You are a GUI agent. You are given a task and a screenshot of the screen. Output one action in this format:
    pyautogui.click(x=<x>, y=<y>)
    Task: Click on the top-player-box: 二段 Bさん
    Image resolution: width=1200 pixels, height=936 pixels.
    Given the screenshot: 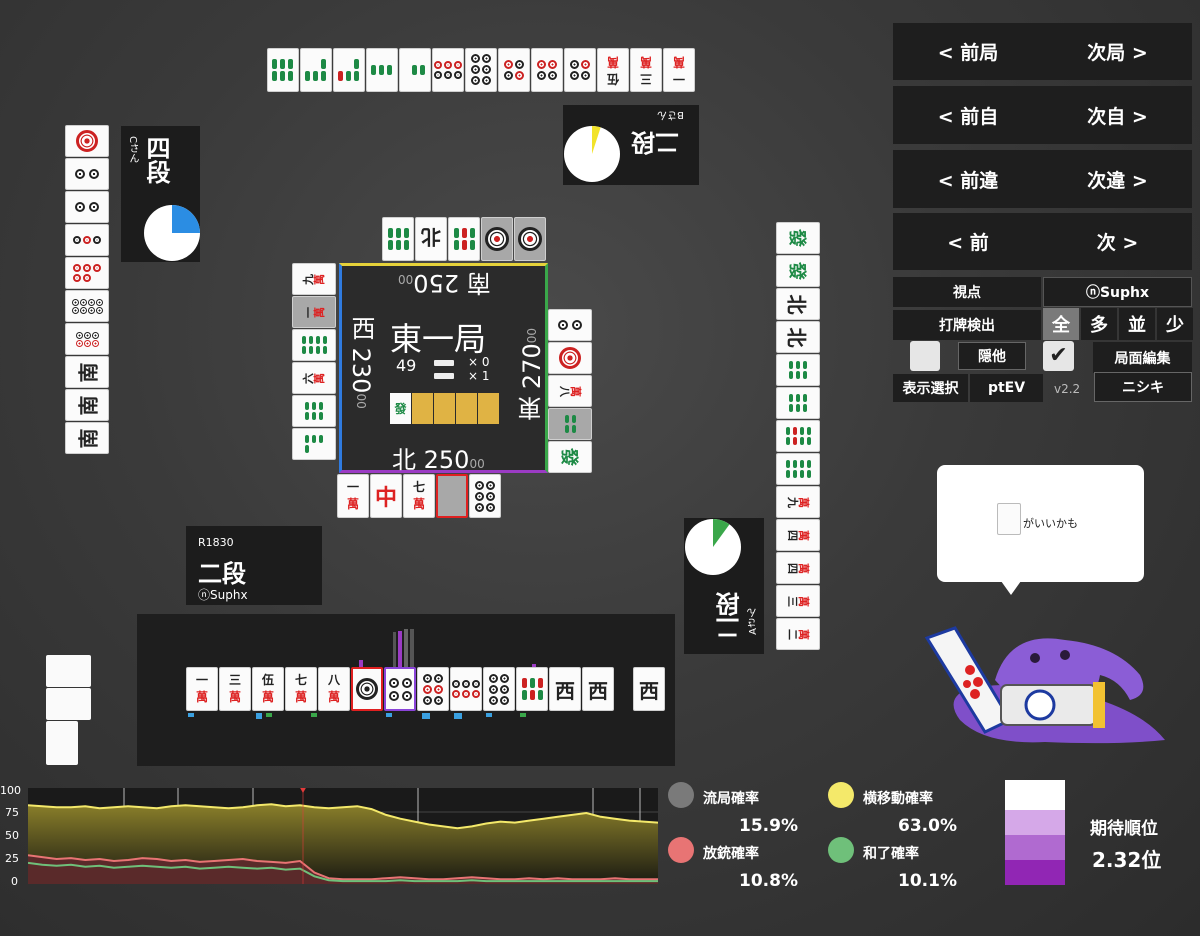 What is the action you would take?
    pyautogui.click(x=631, y=145)
    